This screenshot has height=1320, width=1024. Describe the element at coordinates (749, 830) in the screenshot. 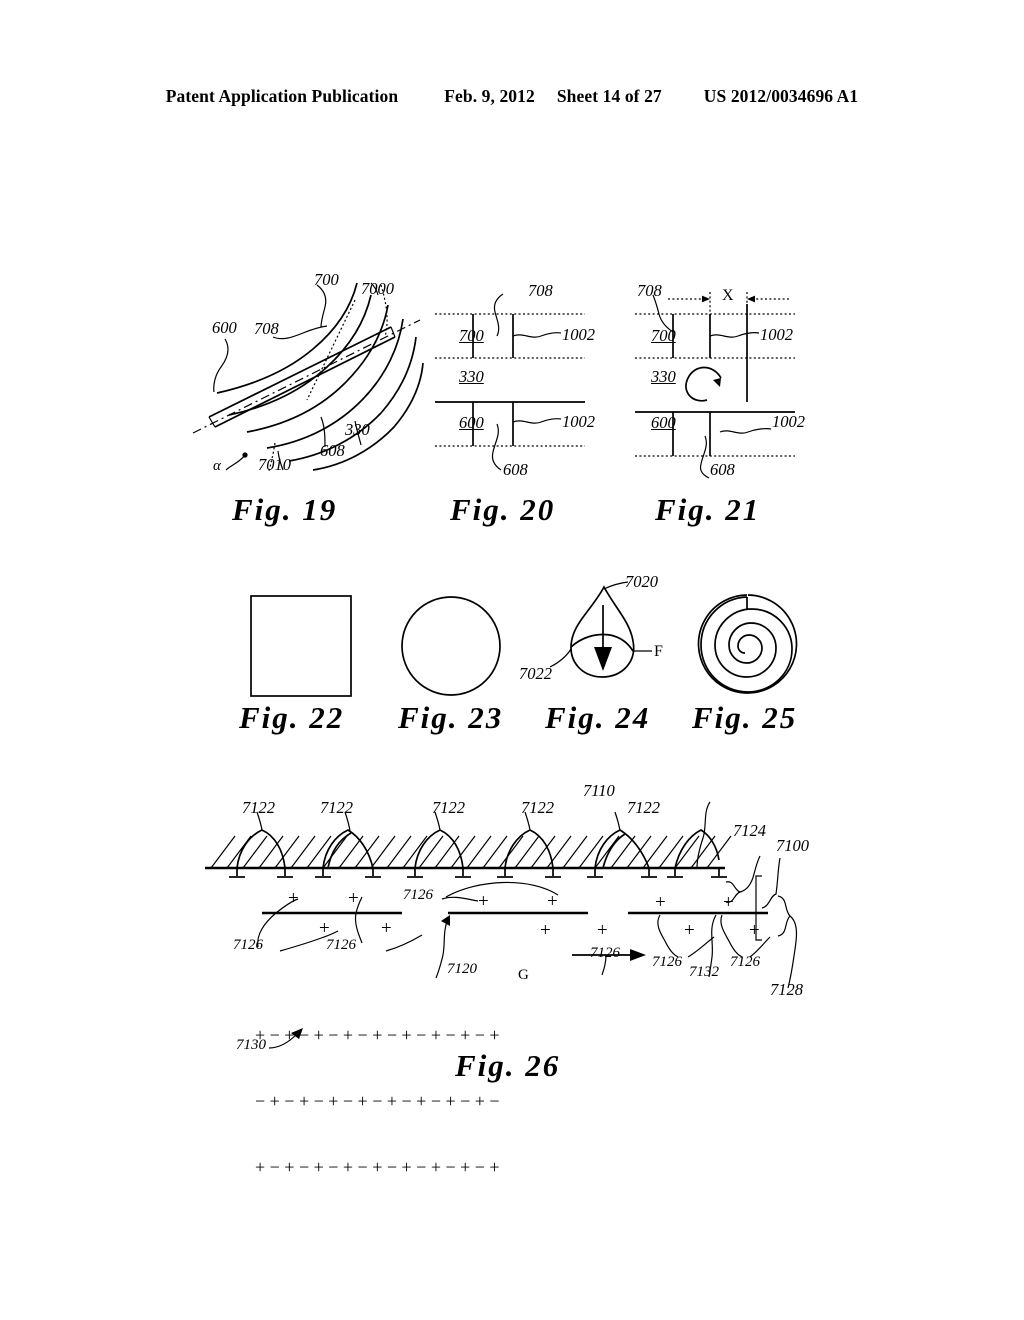

I see `fig26-label-7124: 7124` at that location.